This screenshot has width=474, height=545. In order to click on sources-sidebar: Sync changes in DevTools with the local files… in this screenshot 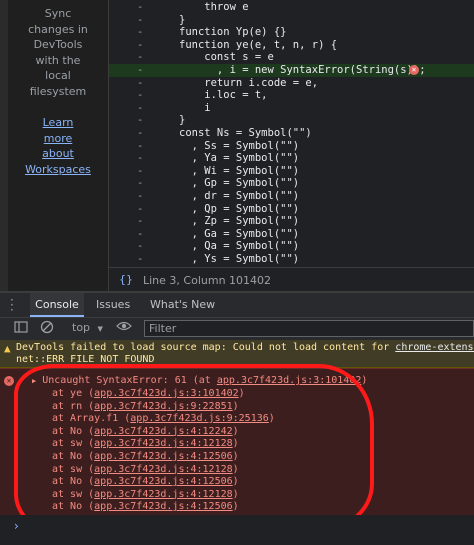, I will do `click(58, 145)`.